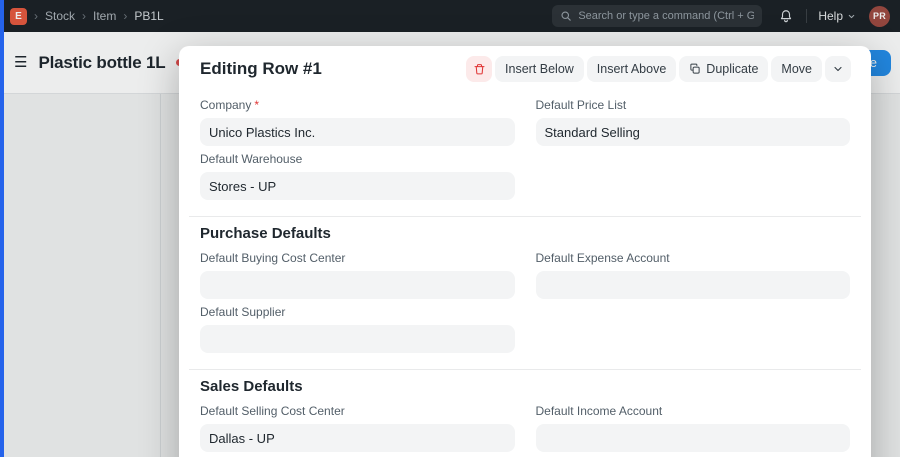 The height and width of the screenshot is (457, 900). I want to click on field-default-income-account: Default Income Account, so click(692, 428).